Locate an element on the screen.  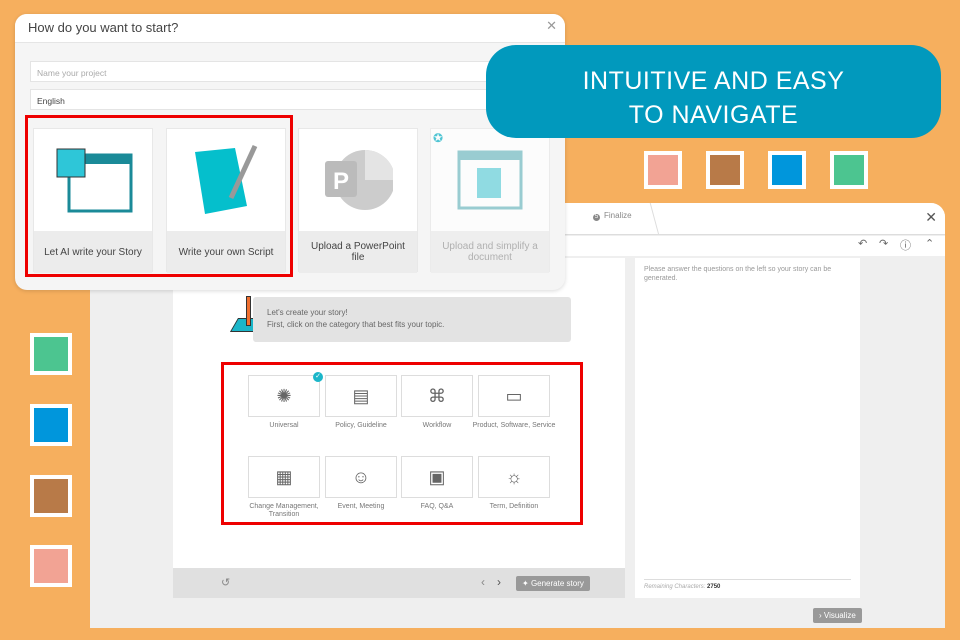
storefront-icon: ▭ is located at coordinates (514, 395).